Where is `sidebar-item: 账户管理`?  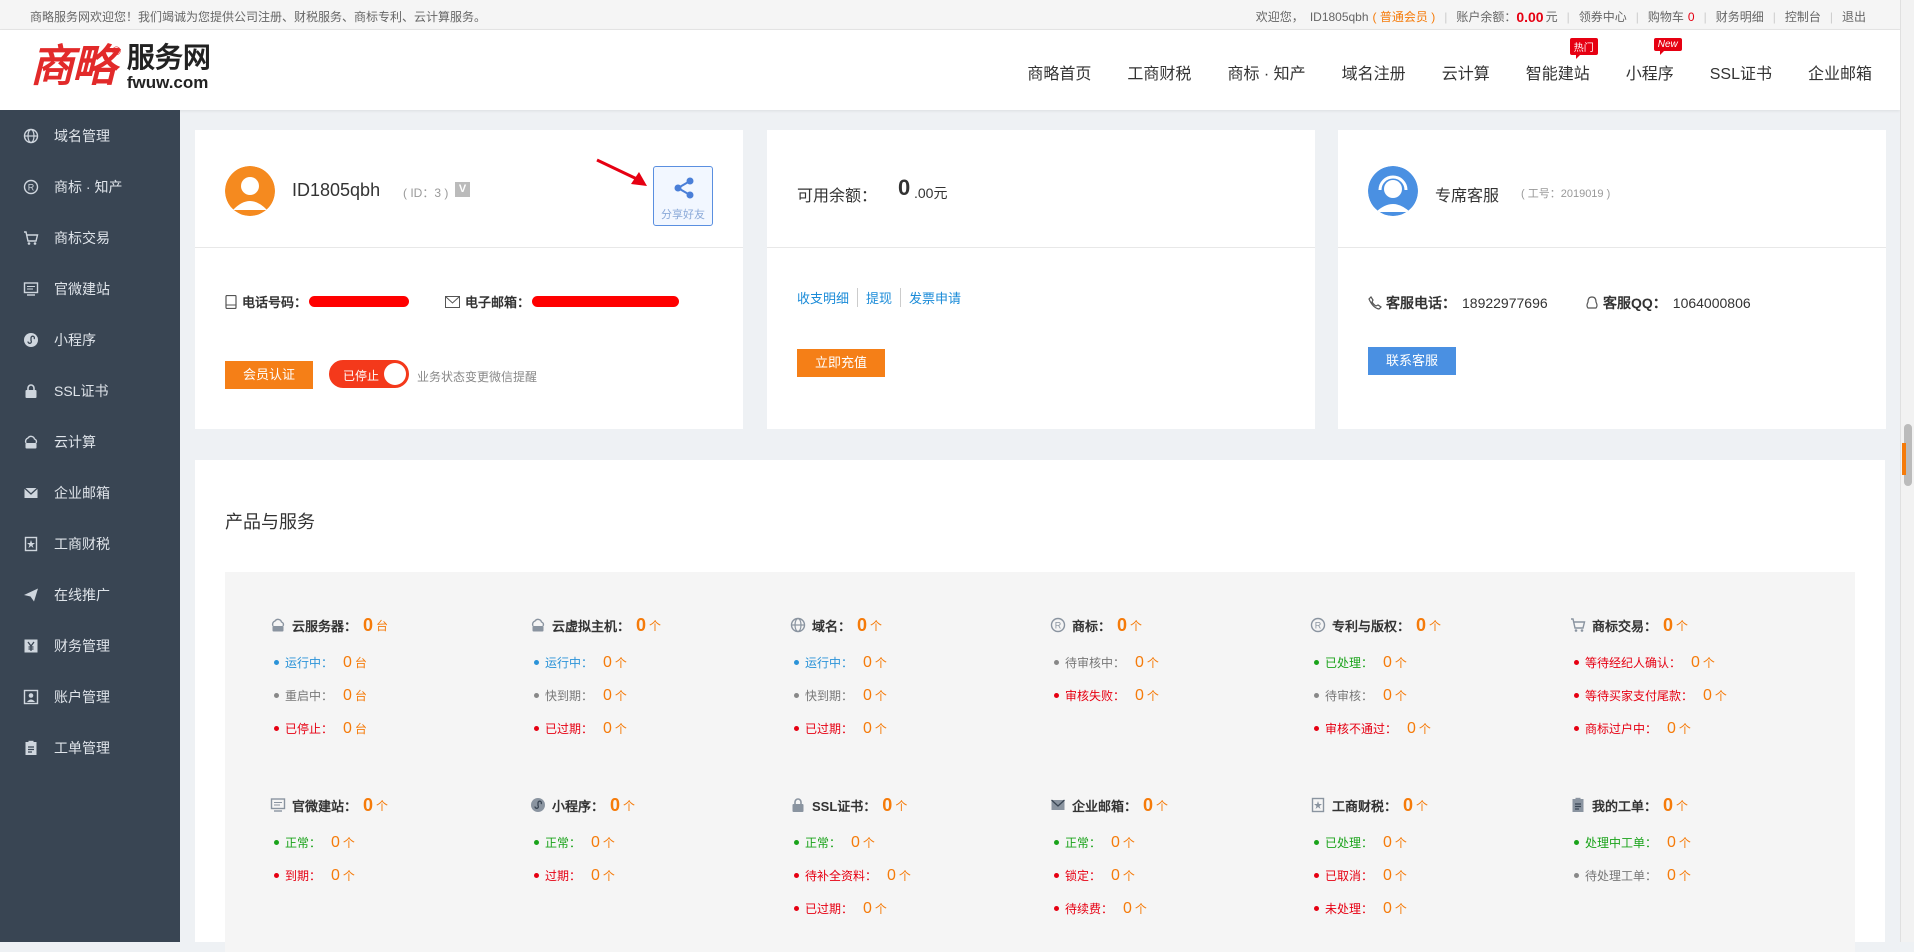 sidebar-item: 账户管理 is located at coordinates (90, 696).